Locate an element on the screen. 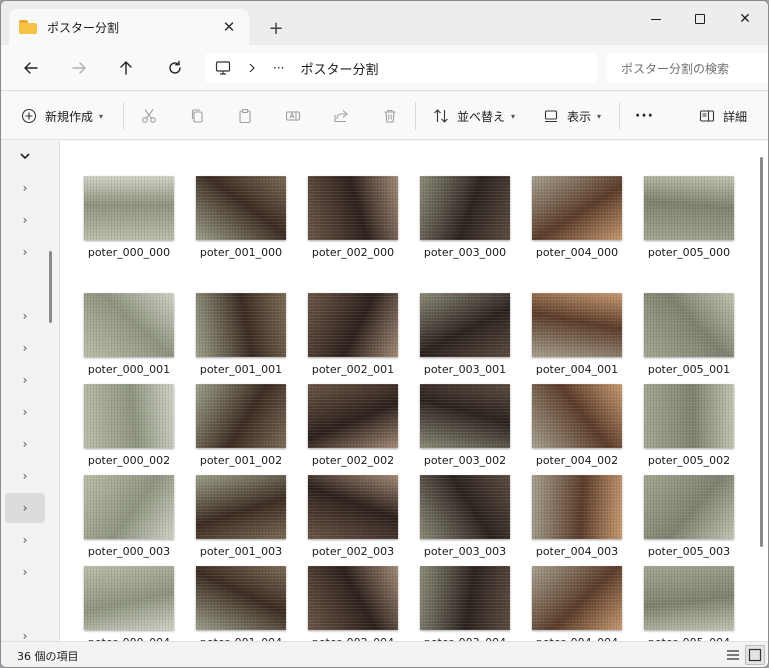 This screenshot has height=668, width=769. details-view-button is located at coordinates (733, 655).